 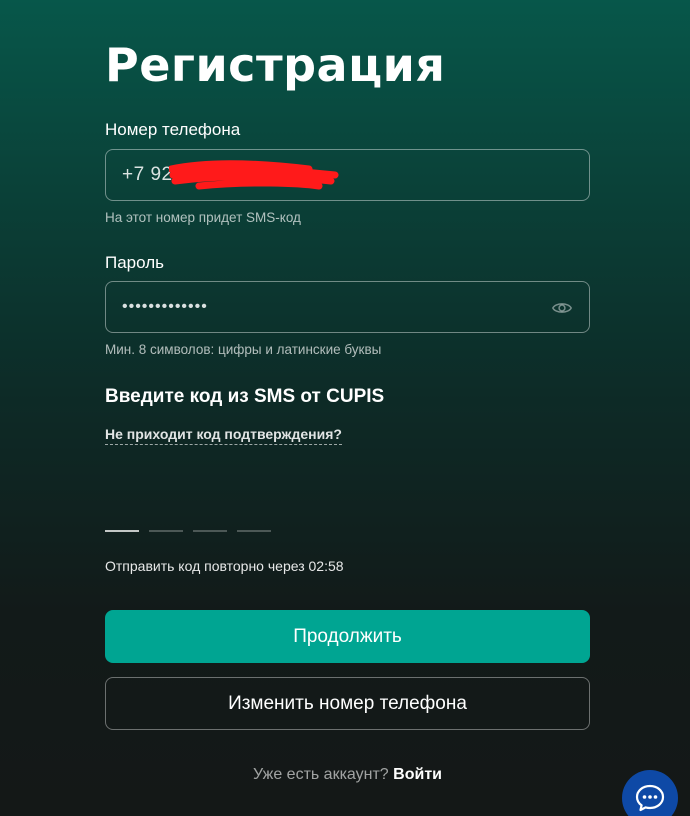 What do you see at coordinates (254, 175) in the screenshot?
I see `redaction-scribble` at bounding box center [254, 175].